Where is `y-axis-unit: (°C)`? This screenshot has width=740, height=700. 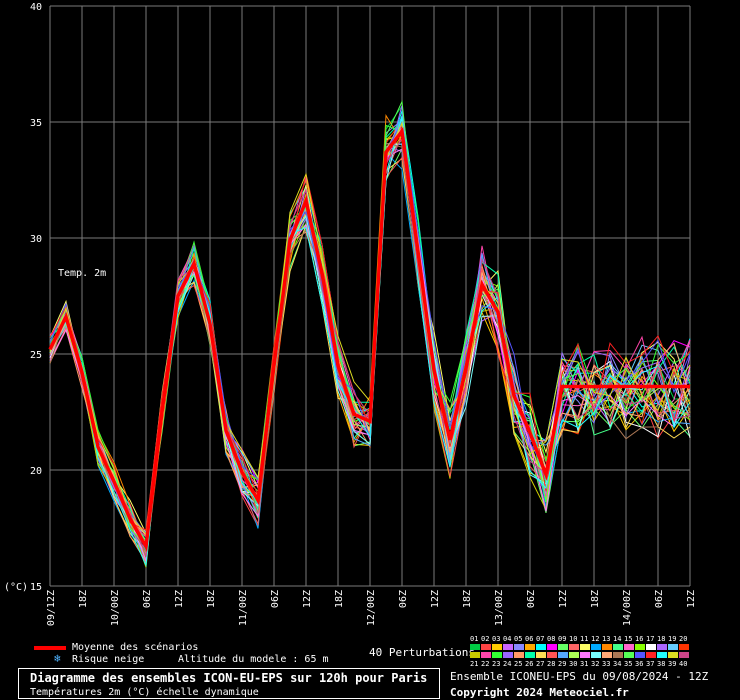
y-axis-unit: (°C) is located at coordinates (16, 587).